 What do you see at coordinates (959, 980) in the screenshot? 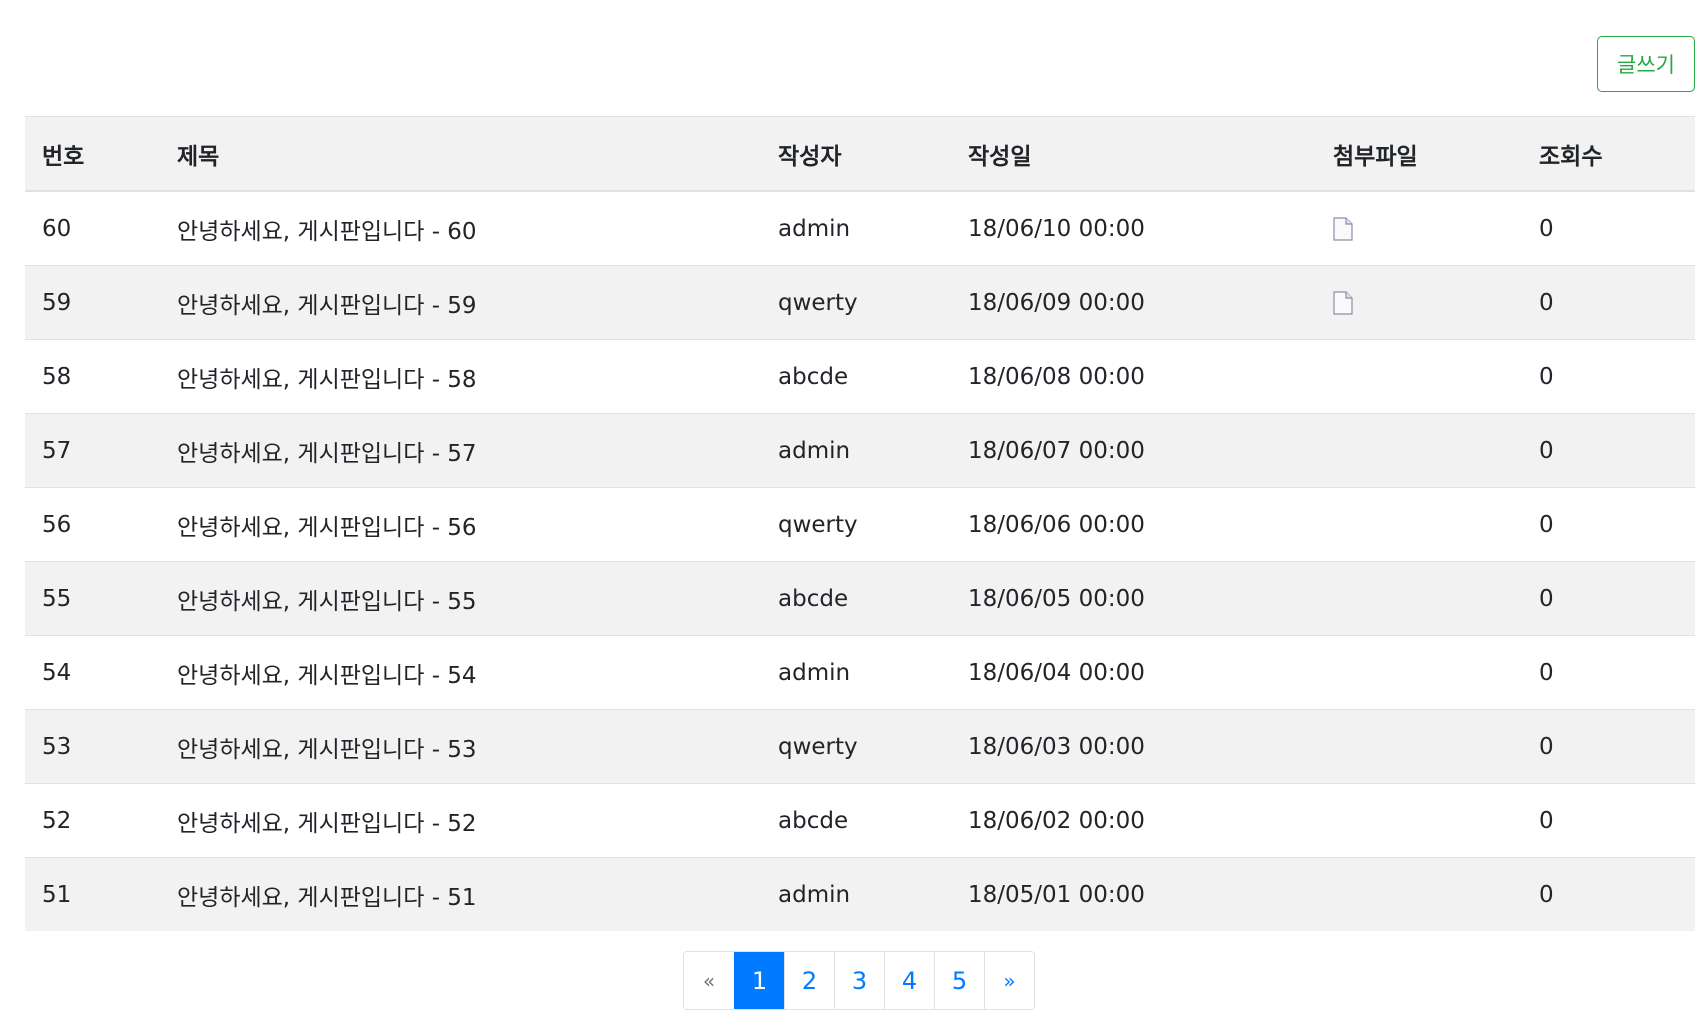
I see `page-5-button: 5` at bounding box center [959, 980].